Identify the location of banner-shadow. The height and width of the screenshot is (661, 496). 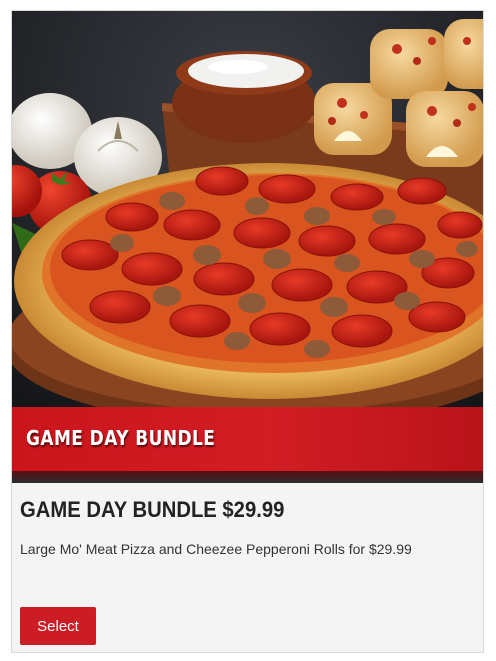
(247, 477).